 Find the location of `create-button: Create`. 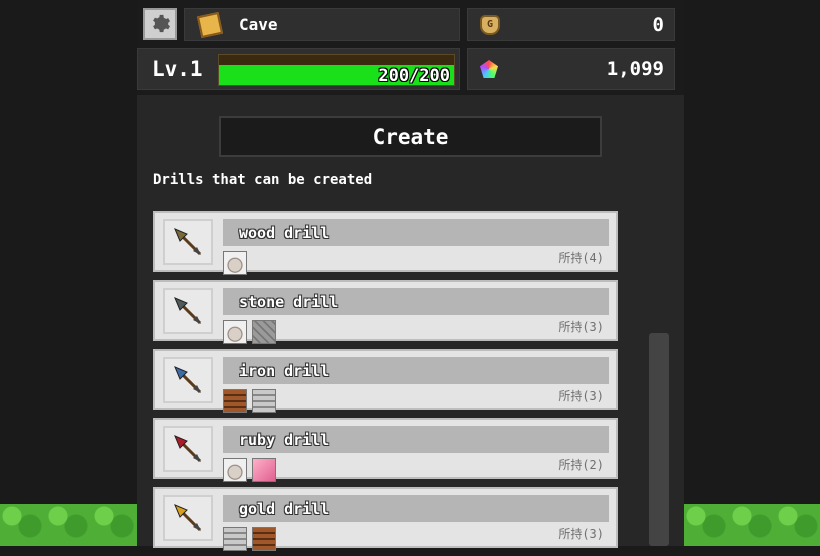

create-button: Create is located at coordinates (410, 136).